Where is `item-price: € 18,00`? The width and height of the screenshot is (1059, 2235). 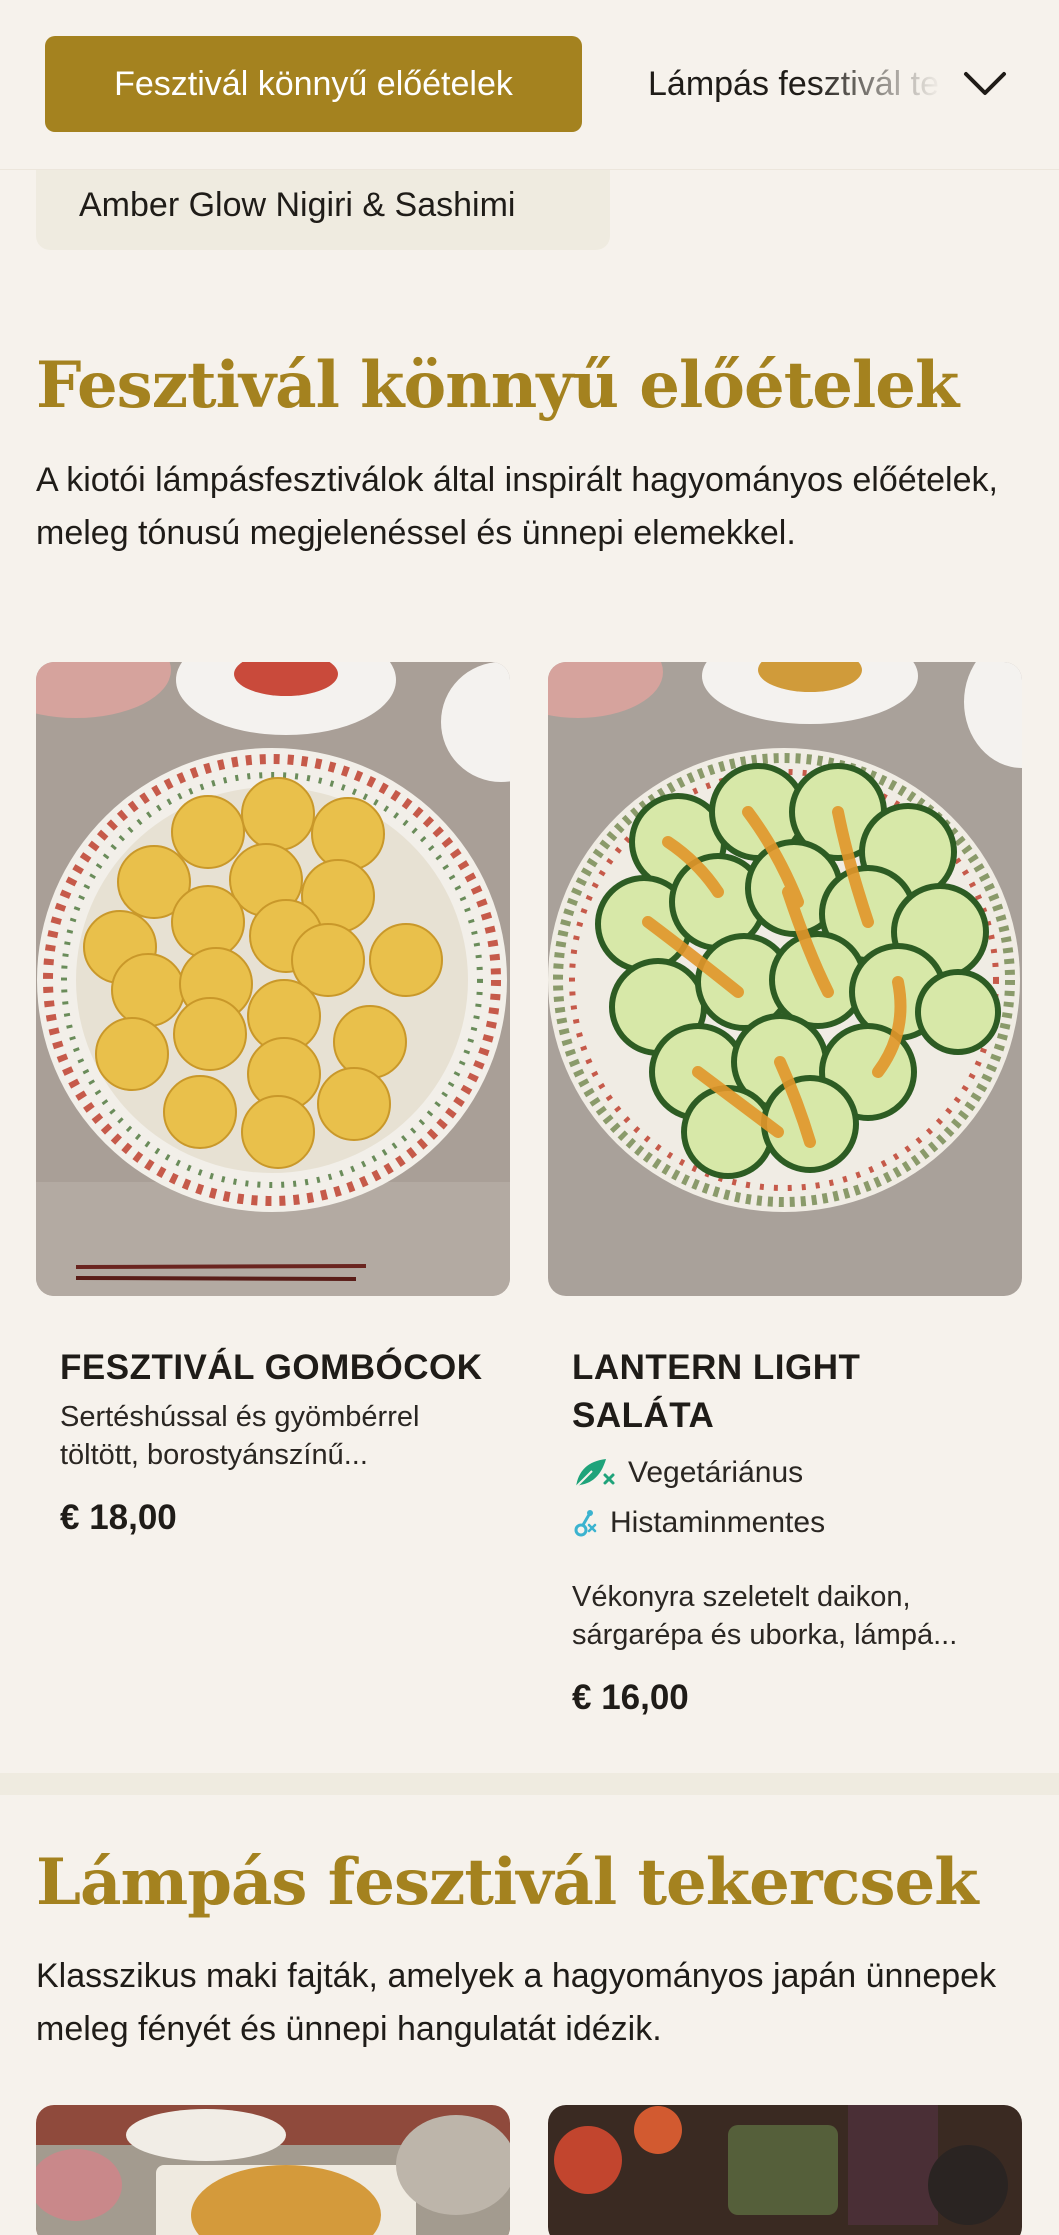 item-price: € 18,00 is located at coordinates (118, 1517).